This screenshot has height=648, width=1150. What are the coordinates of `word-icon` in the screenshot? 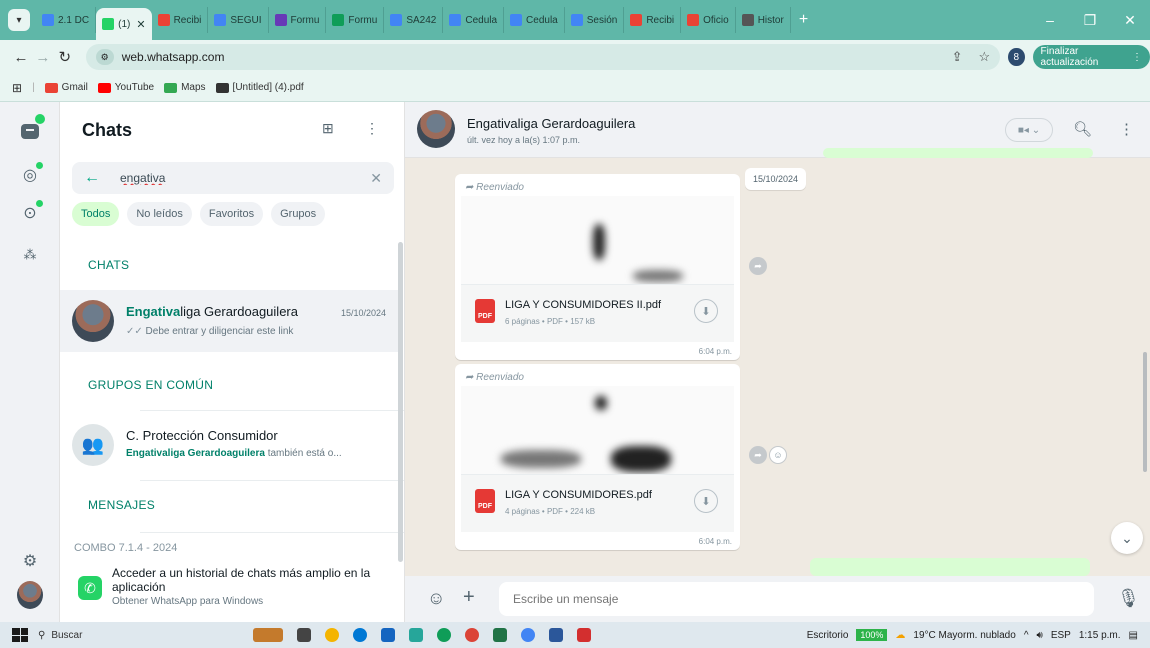 It's located at (388, 635).